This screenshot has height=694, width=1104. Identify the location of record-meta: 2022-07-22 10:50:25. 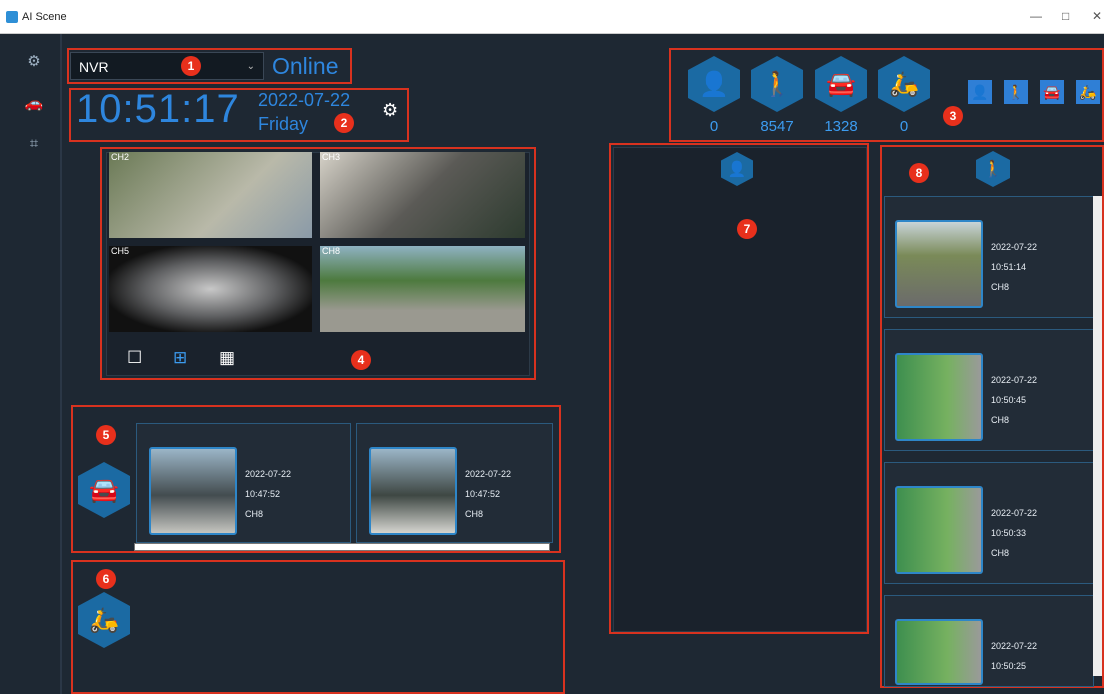
(1014, 656).